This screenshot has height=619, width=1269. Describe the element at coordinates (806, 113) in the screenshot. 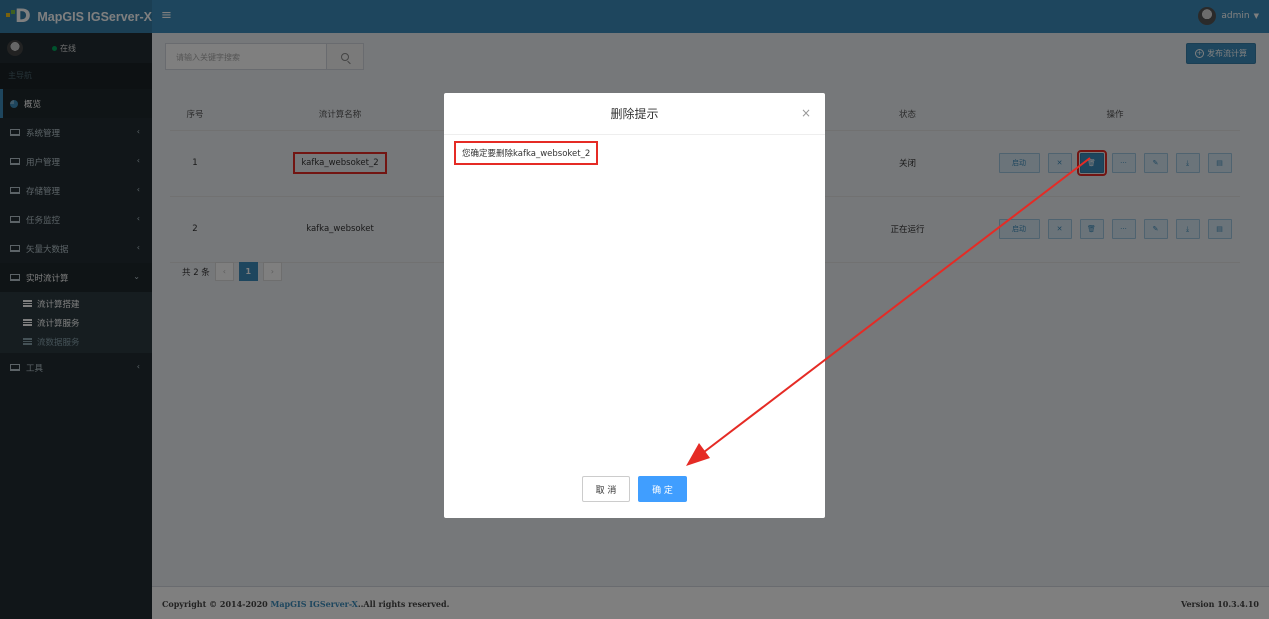

I see `close-icon: ×` at that location.